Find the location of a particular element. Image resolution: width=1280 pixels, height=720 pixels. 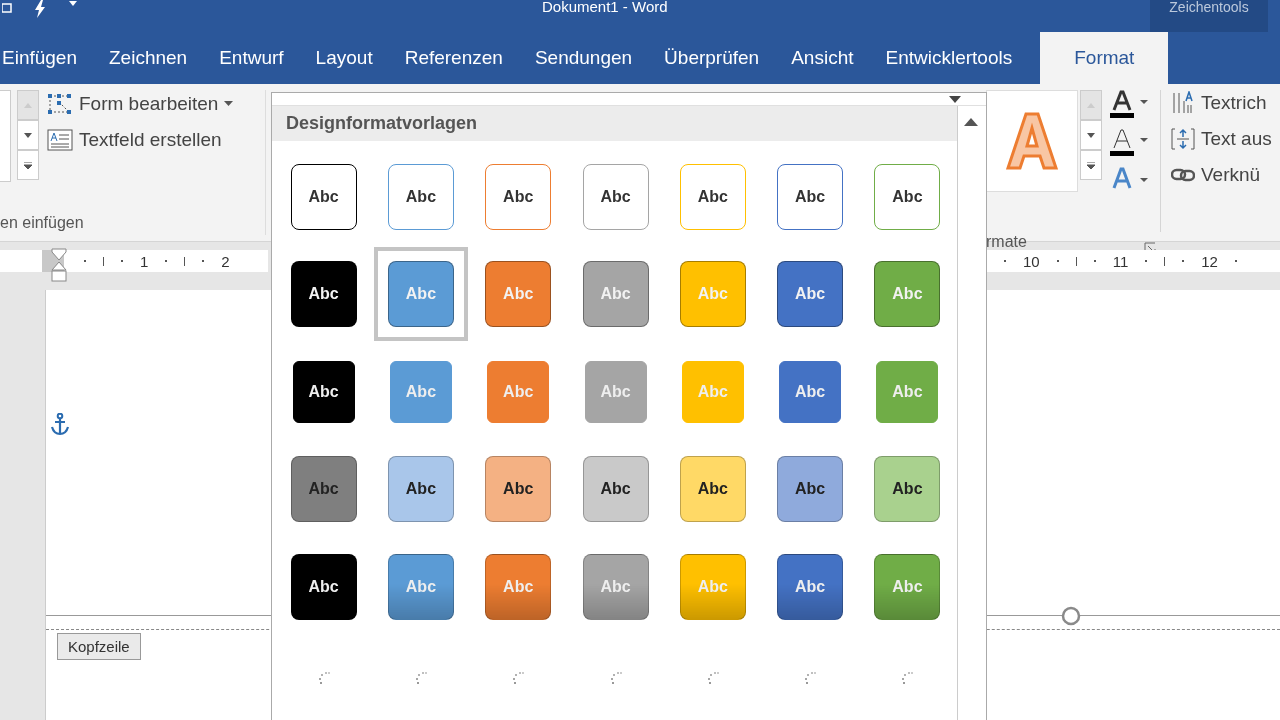

ribbon-tab: Layout is located at coordinates (344, 58).